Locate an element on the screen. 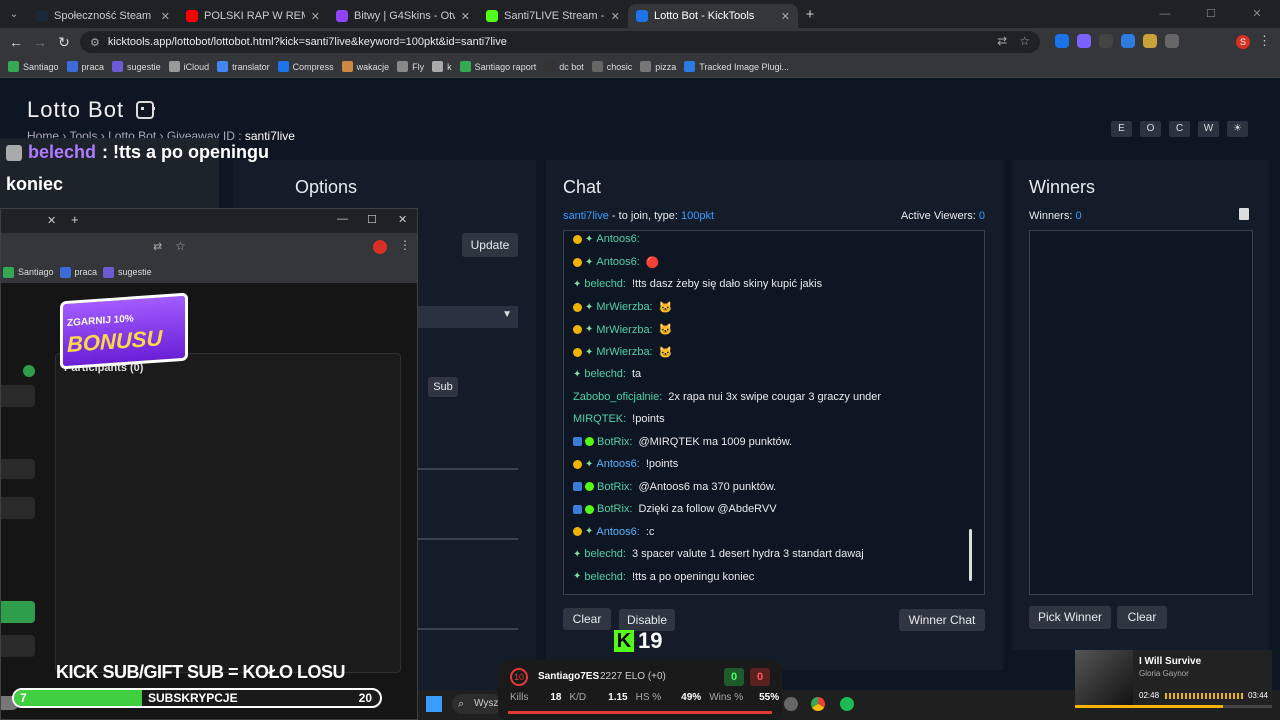 The height and width of the screenshot is (720, 1280). overlay-menu-icon: ⋮ is located at coordinates (405, 245).